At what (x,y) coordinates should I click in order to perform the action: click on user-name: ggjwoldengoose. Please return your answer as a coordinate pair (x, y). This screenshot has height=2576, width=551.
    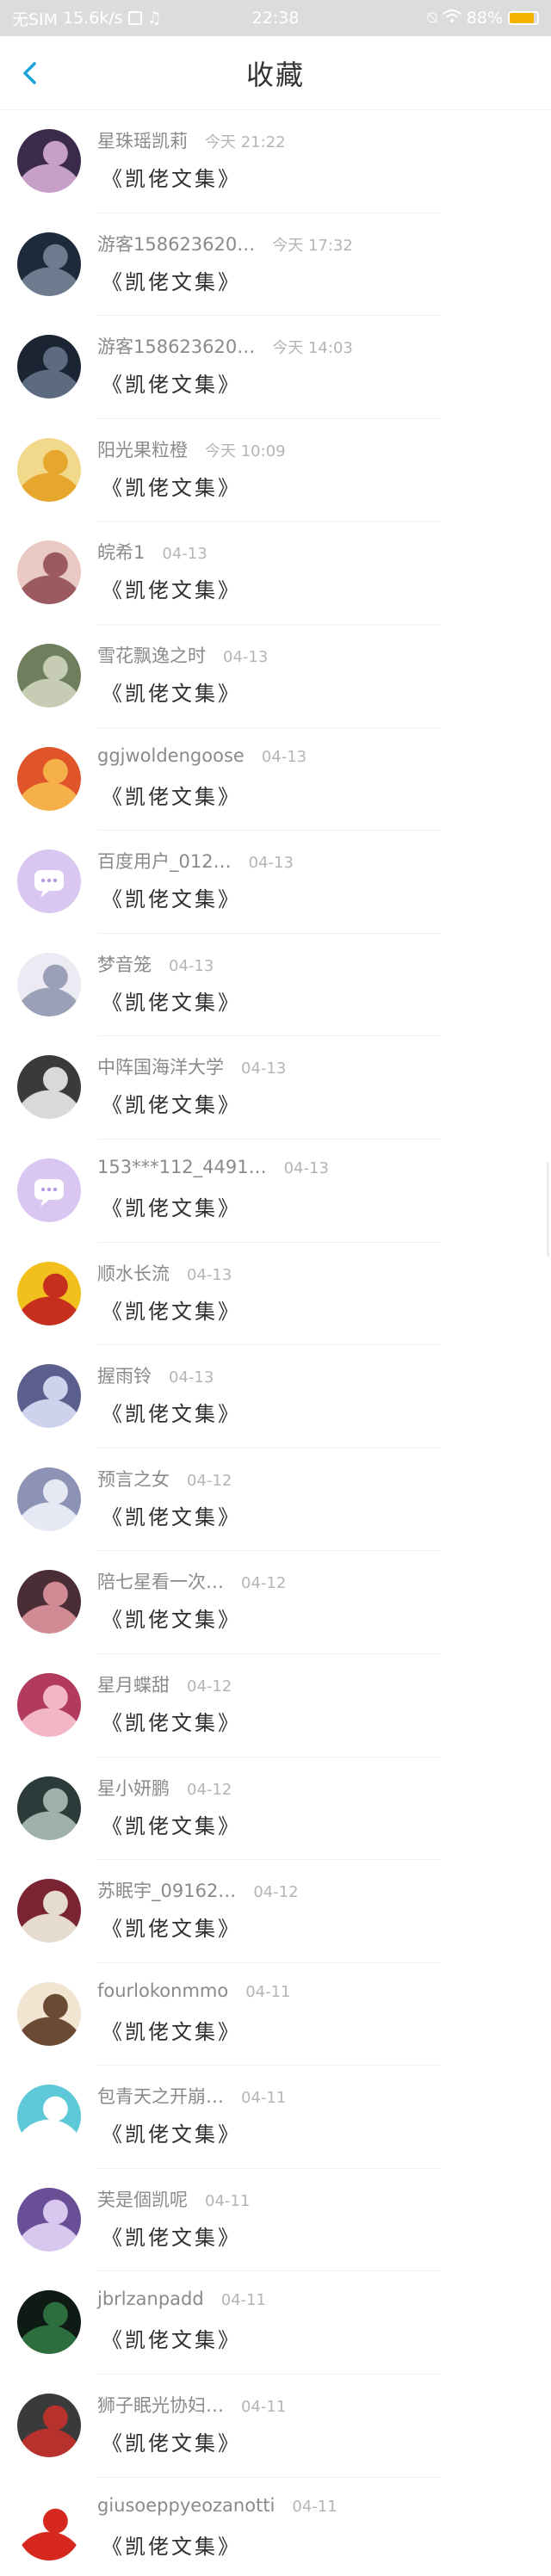
    Looking at the image, I should click on (171, 755).